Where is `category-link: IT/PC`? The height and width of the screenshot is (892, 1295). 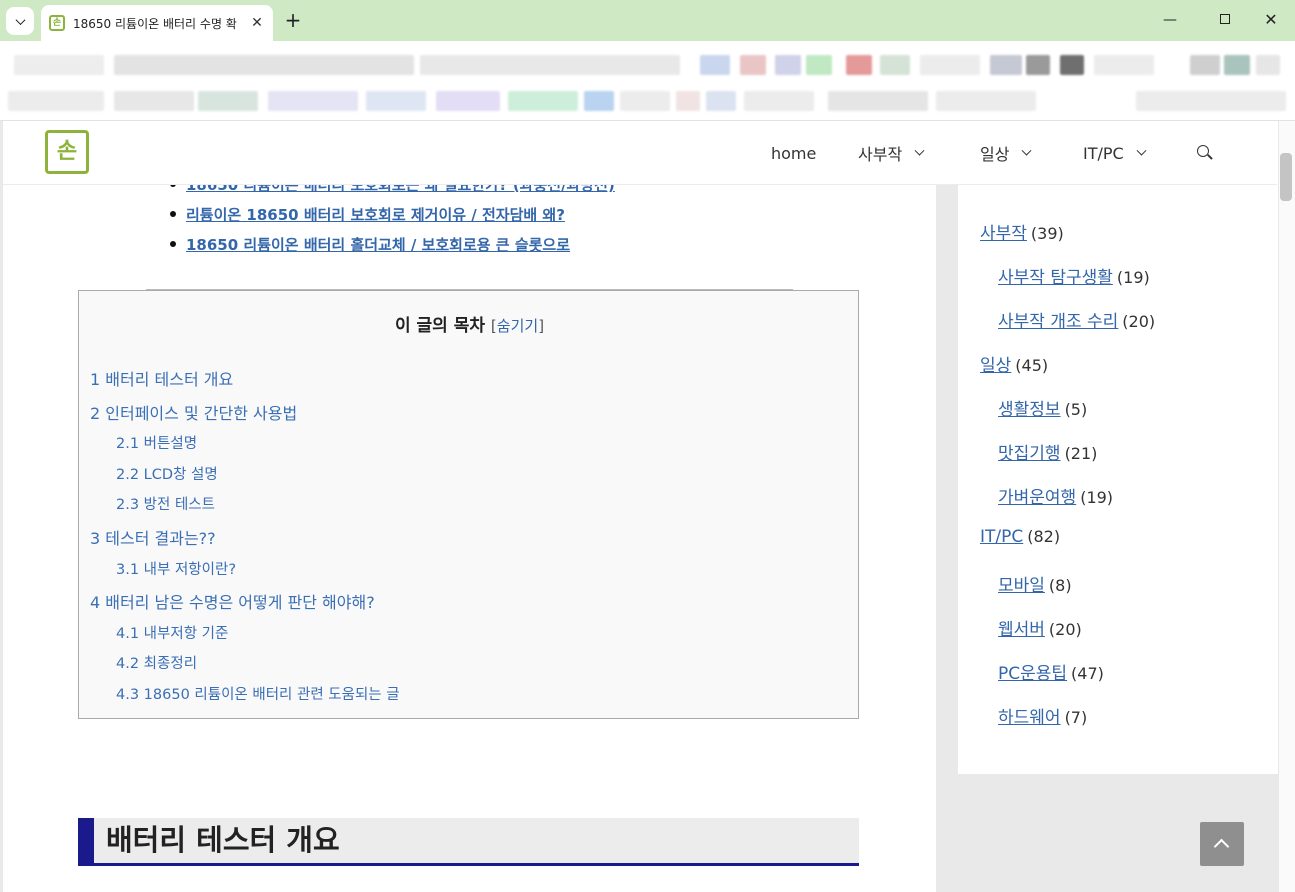
category-link: IT/PC is located at coordinates (1001, 537).